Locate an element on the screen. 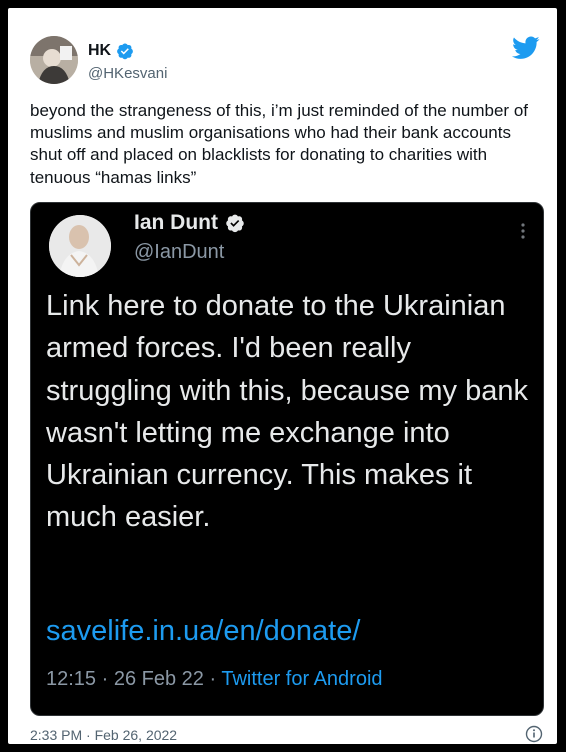  quoted-tweet-meta: 12:15 · 26 Feb 22 · Twitter for Android is located at coordinates (214, 679).